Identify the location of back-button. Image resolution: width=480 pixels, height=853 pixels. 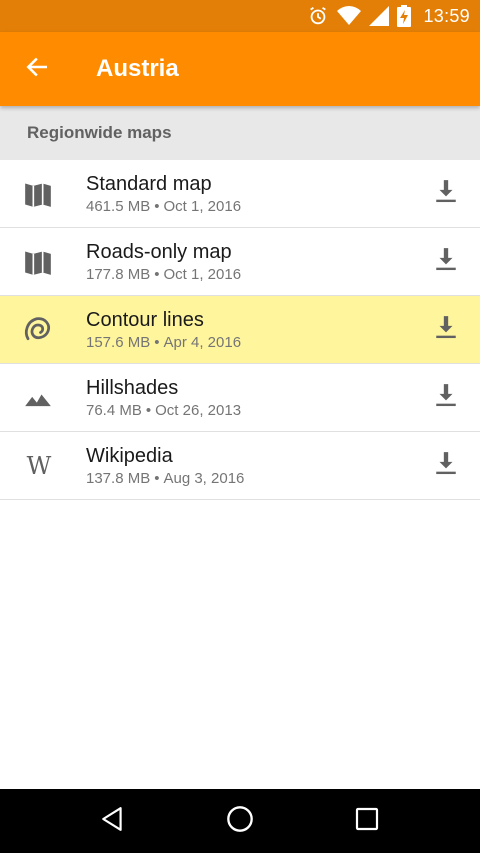
(37, 69).